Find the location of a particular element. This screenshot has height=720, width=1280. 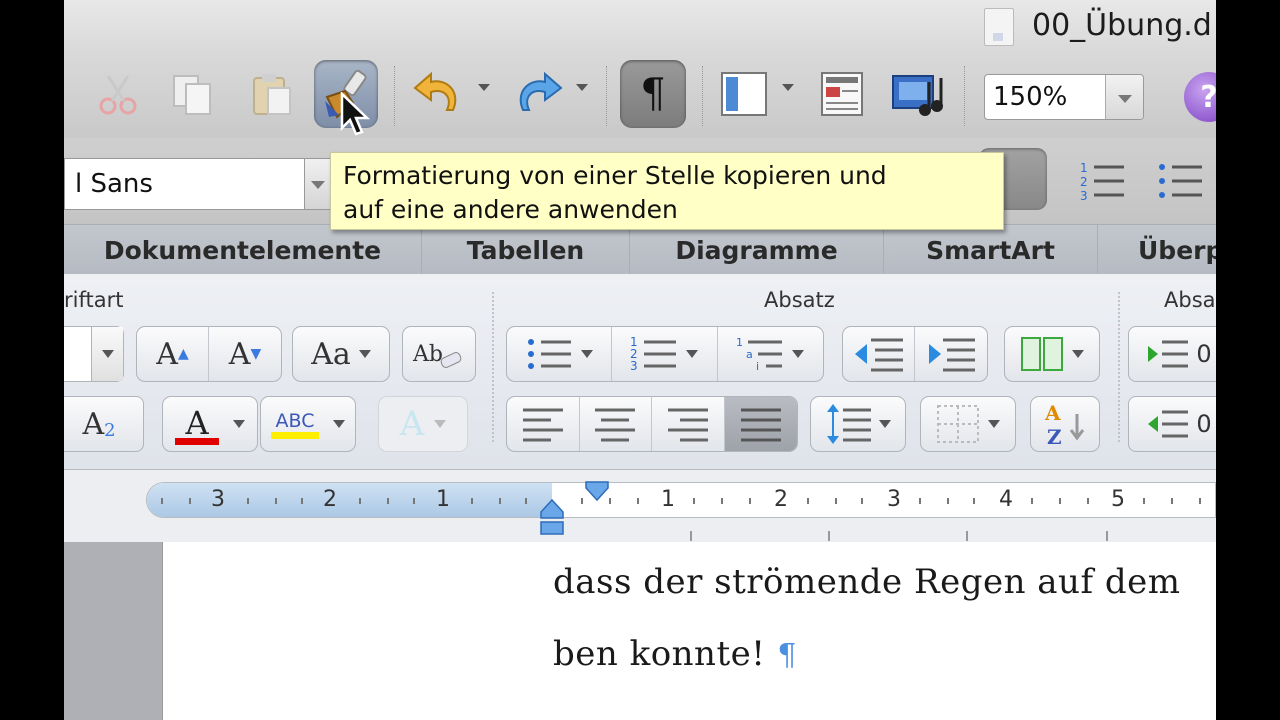

grow-font-button: A ▲ is located at coordinates (173, 354).